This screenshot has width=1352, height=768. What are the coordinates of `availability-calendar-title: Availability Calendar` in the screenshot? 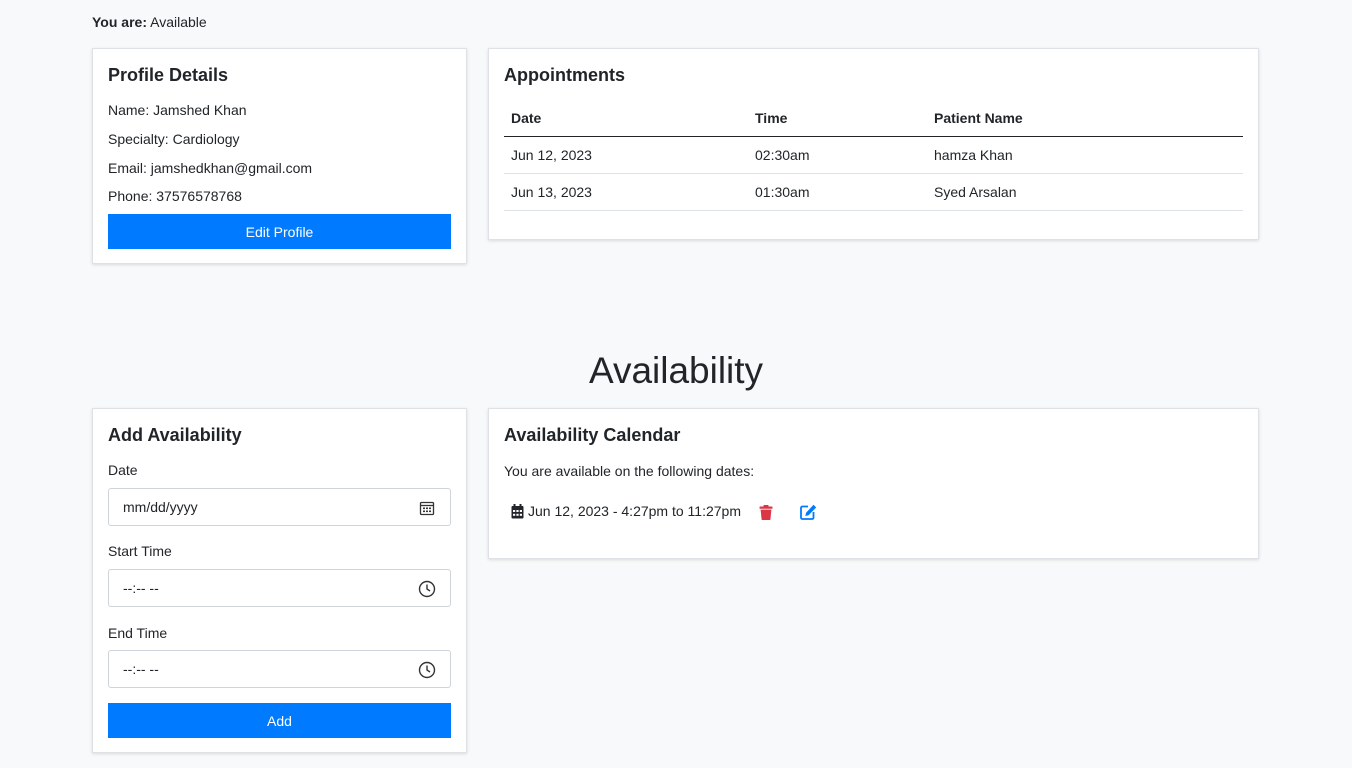 It's located at (592, 435).